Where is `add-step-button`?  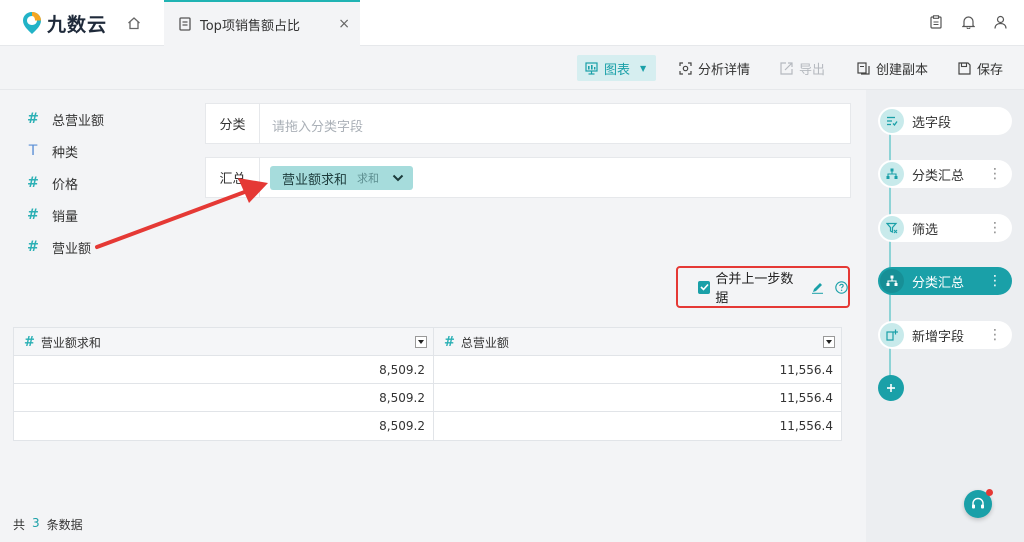 add-step-button is located at coordinates (891, 388).